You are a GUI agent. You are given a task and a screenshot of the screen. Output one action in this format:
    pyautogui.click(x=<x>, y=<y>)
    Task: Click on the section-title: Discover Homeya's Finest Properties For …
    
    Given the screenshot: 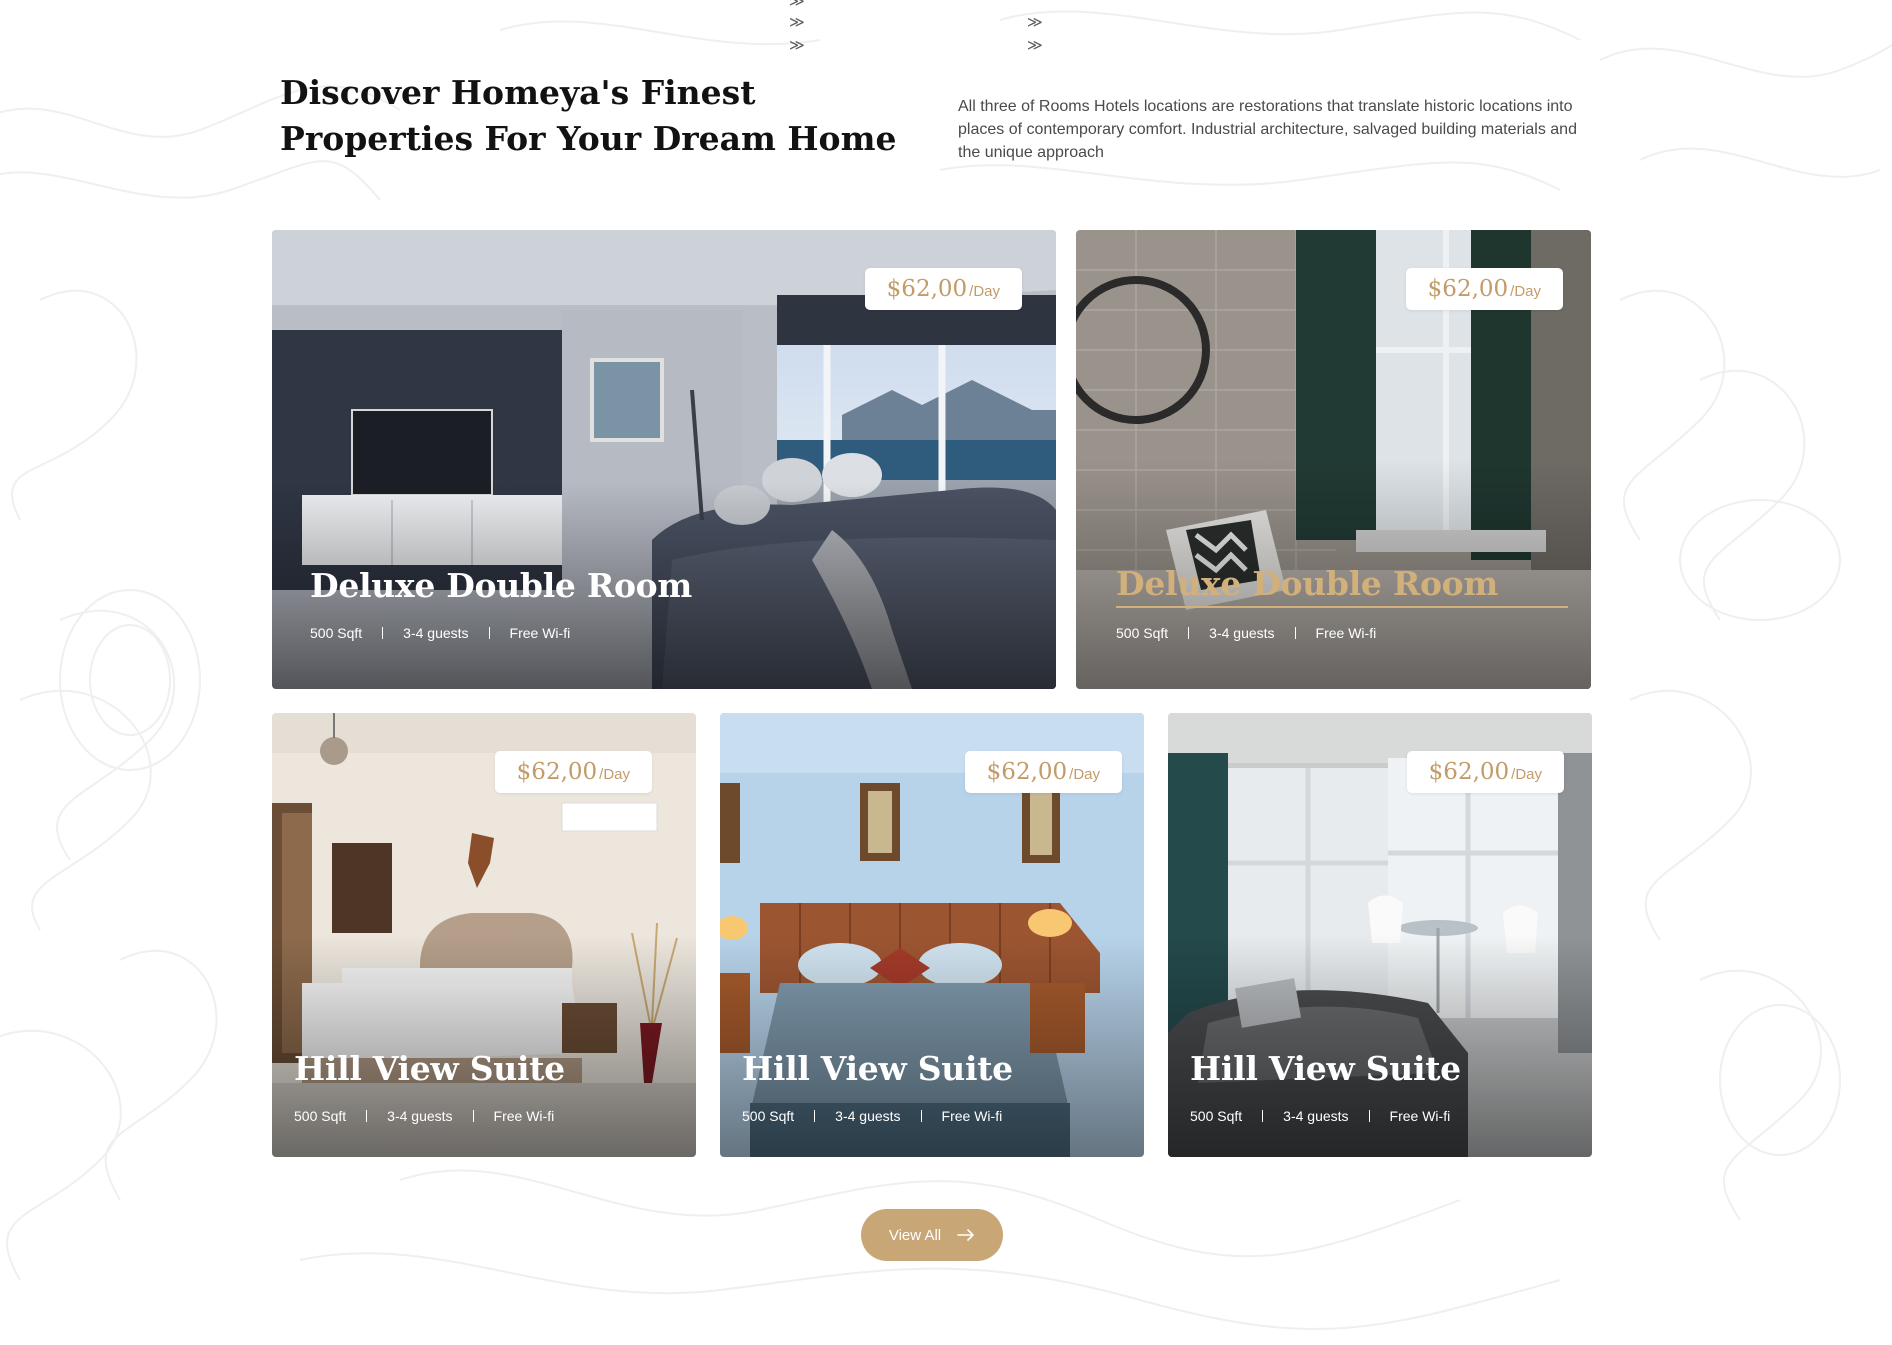 What is the action you would take?
    pyautogui.click(x=588, y=115)
    